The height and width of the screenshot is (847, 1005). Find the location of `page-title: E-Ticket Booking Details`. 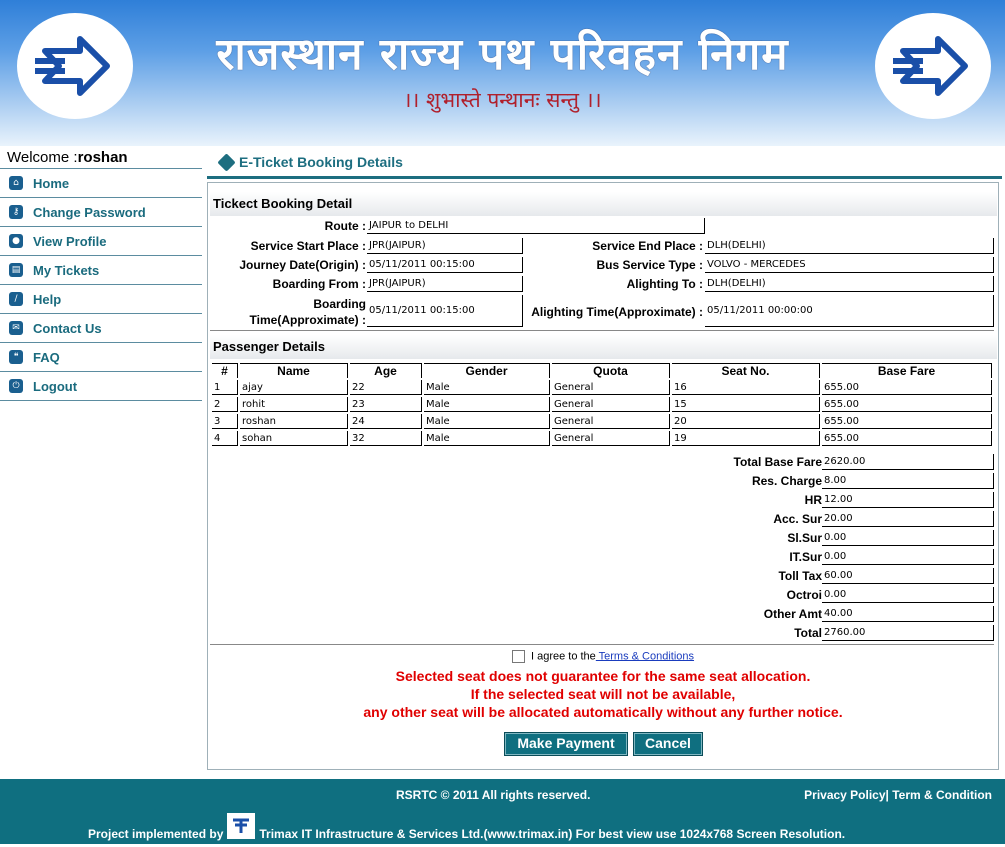

page-title: E-Ticket Booking Details is located at coordinates (321, 162).